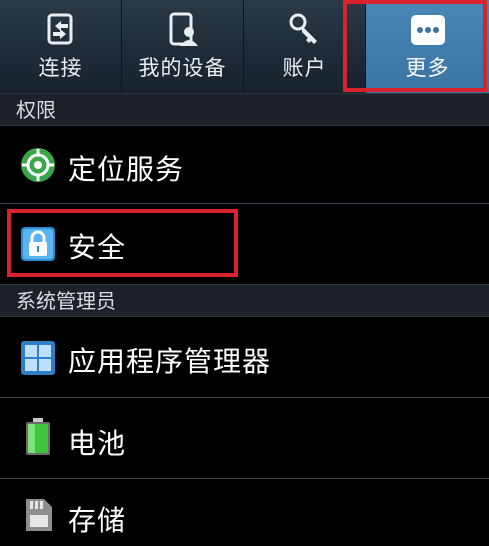 This screenshot has width=489, height=546. I want to click on tab-my-device: 我的设备, so click(183, 46).